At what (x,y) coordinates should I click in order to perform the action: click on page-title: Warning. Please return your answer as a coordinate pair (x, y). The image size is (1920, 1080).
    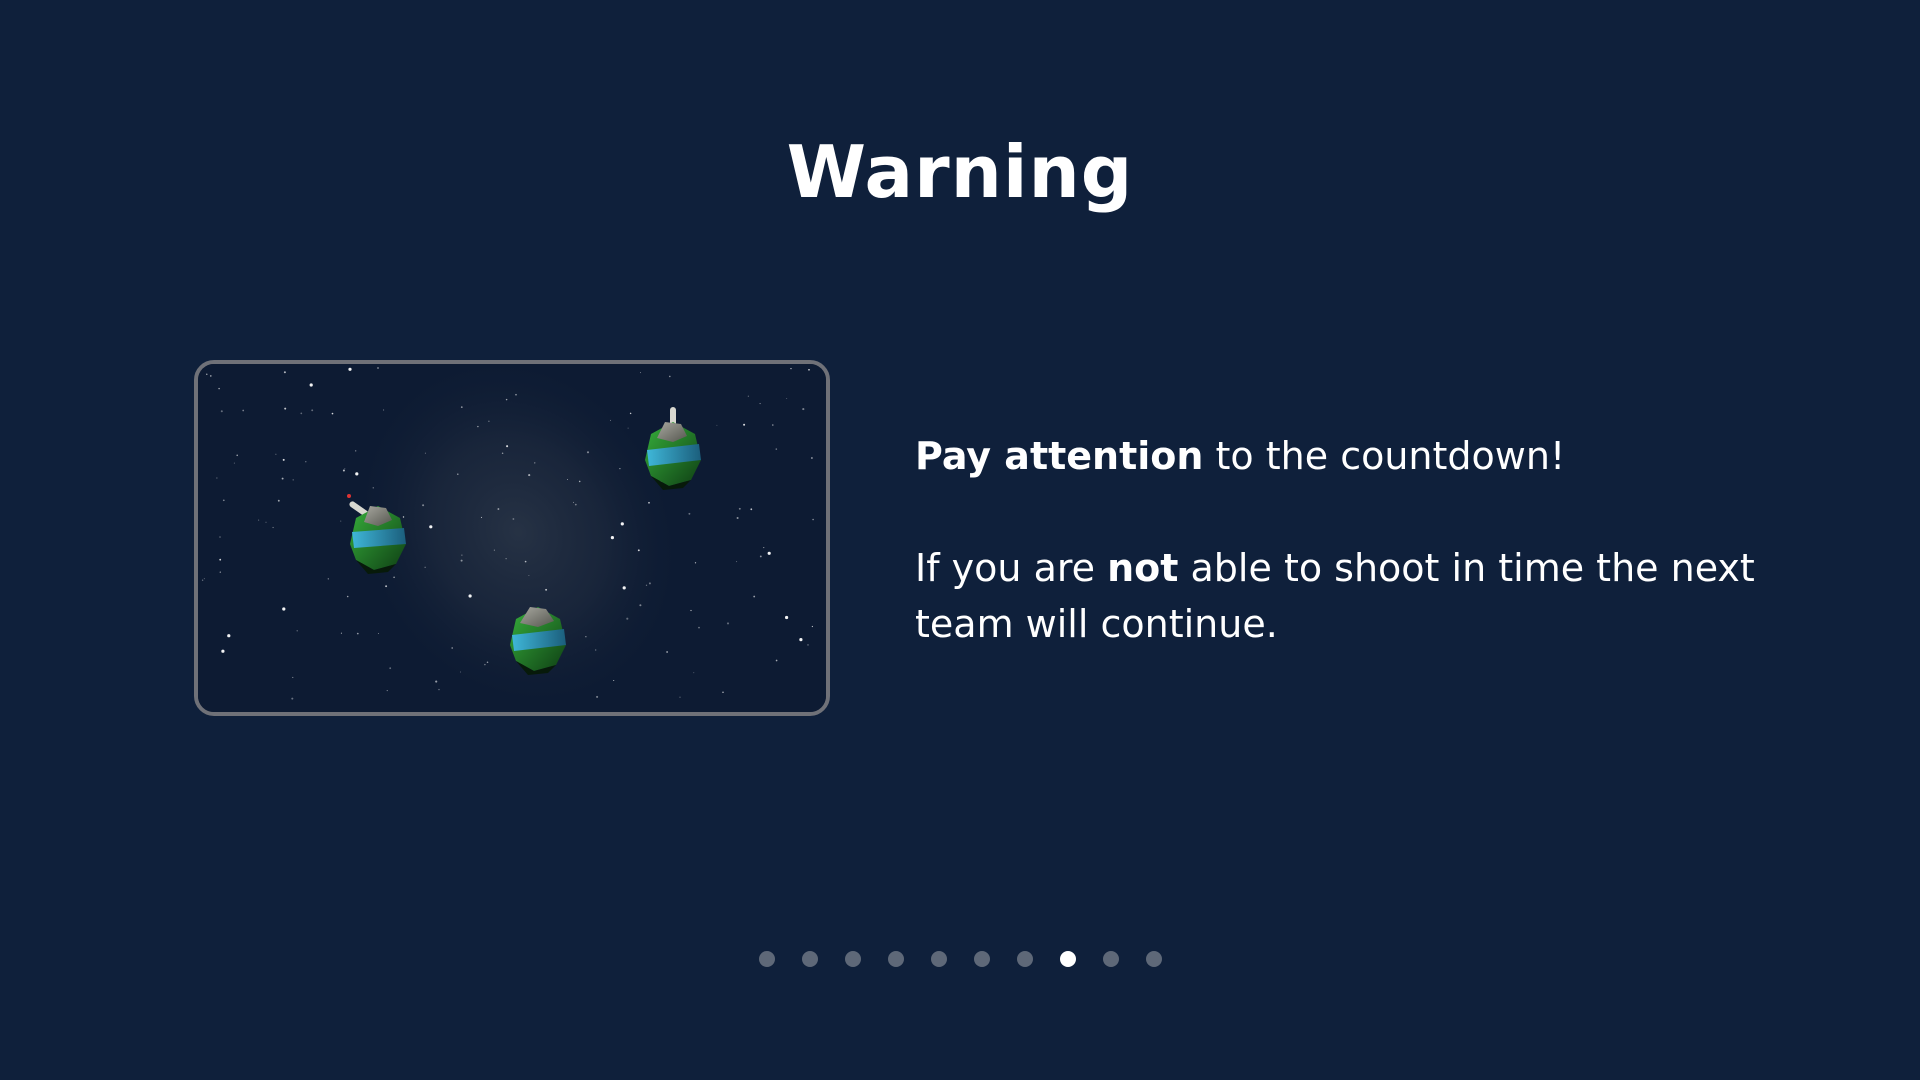
    Looking at the image, I should click on (960, 172).